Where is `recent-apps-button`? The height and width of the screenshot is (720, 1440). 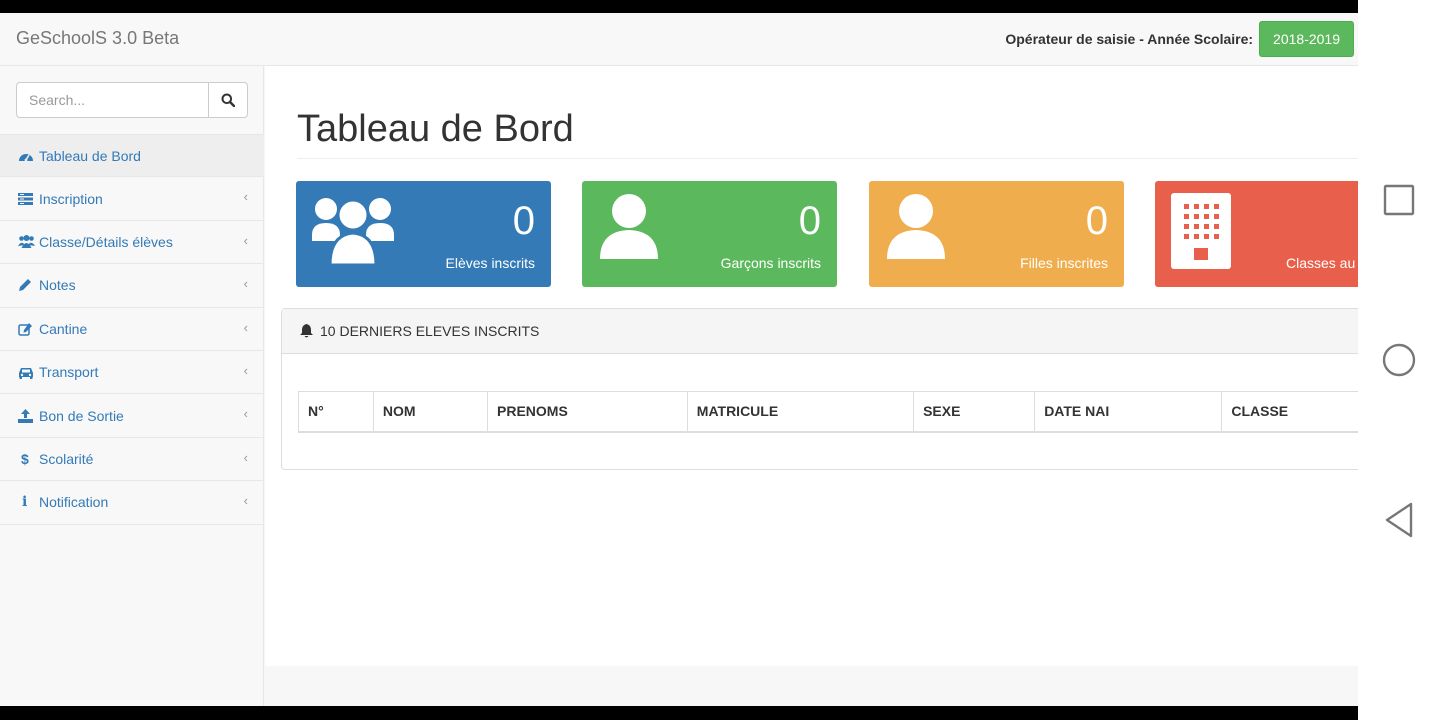
recent-apps-button is located at coordinates (1399, 200).